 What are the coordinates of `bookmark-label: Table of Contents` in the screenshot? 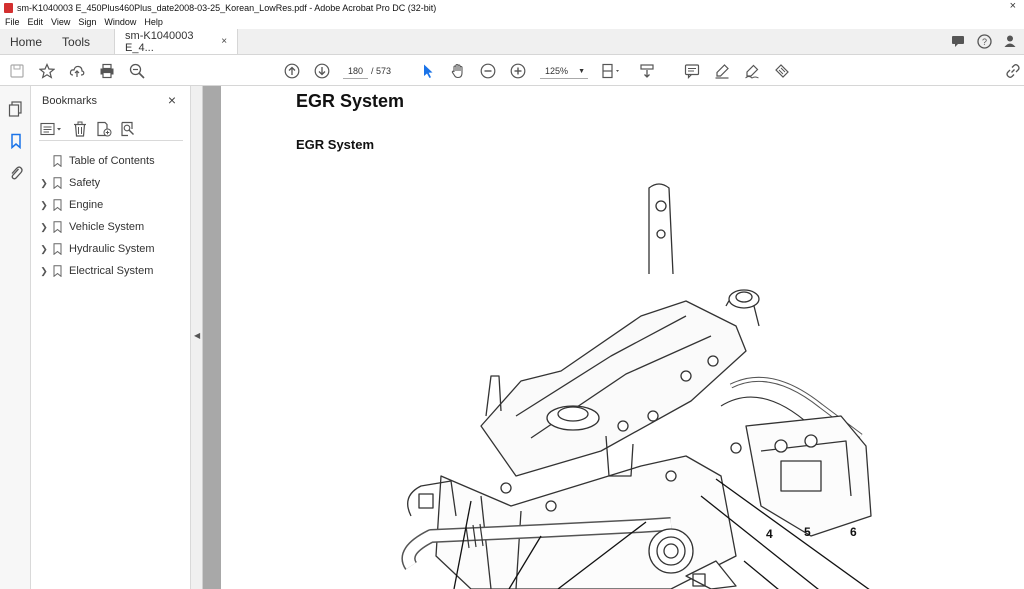 It's located at (112, 161).